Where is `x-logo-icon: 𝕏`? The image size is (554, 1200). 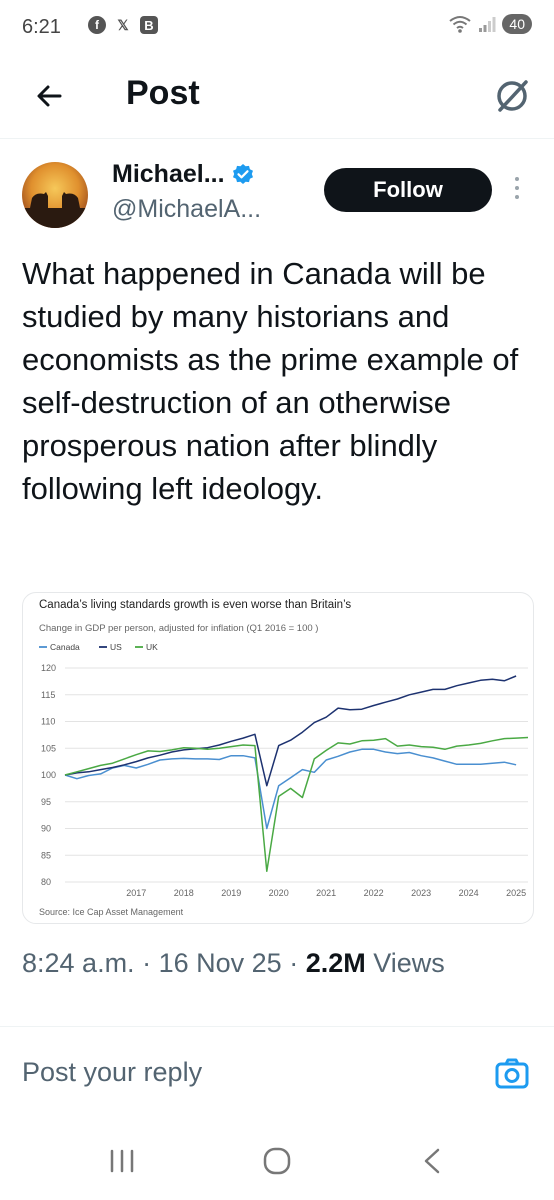 x-logo-icon: 𝕏 is located at coordinates (123, 24).